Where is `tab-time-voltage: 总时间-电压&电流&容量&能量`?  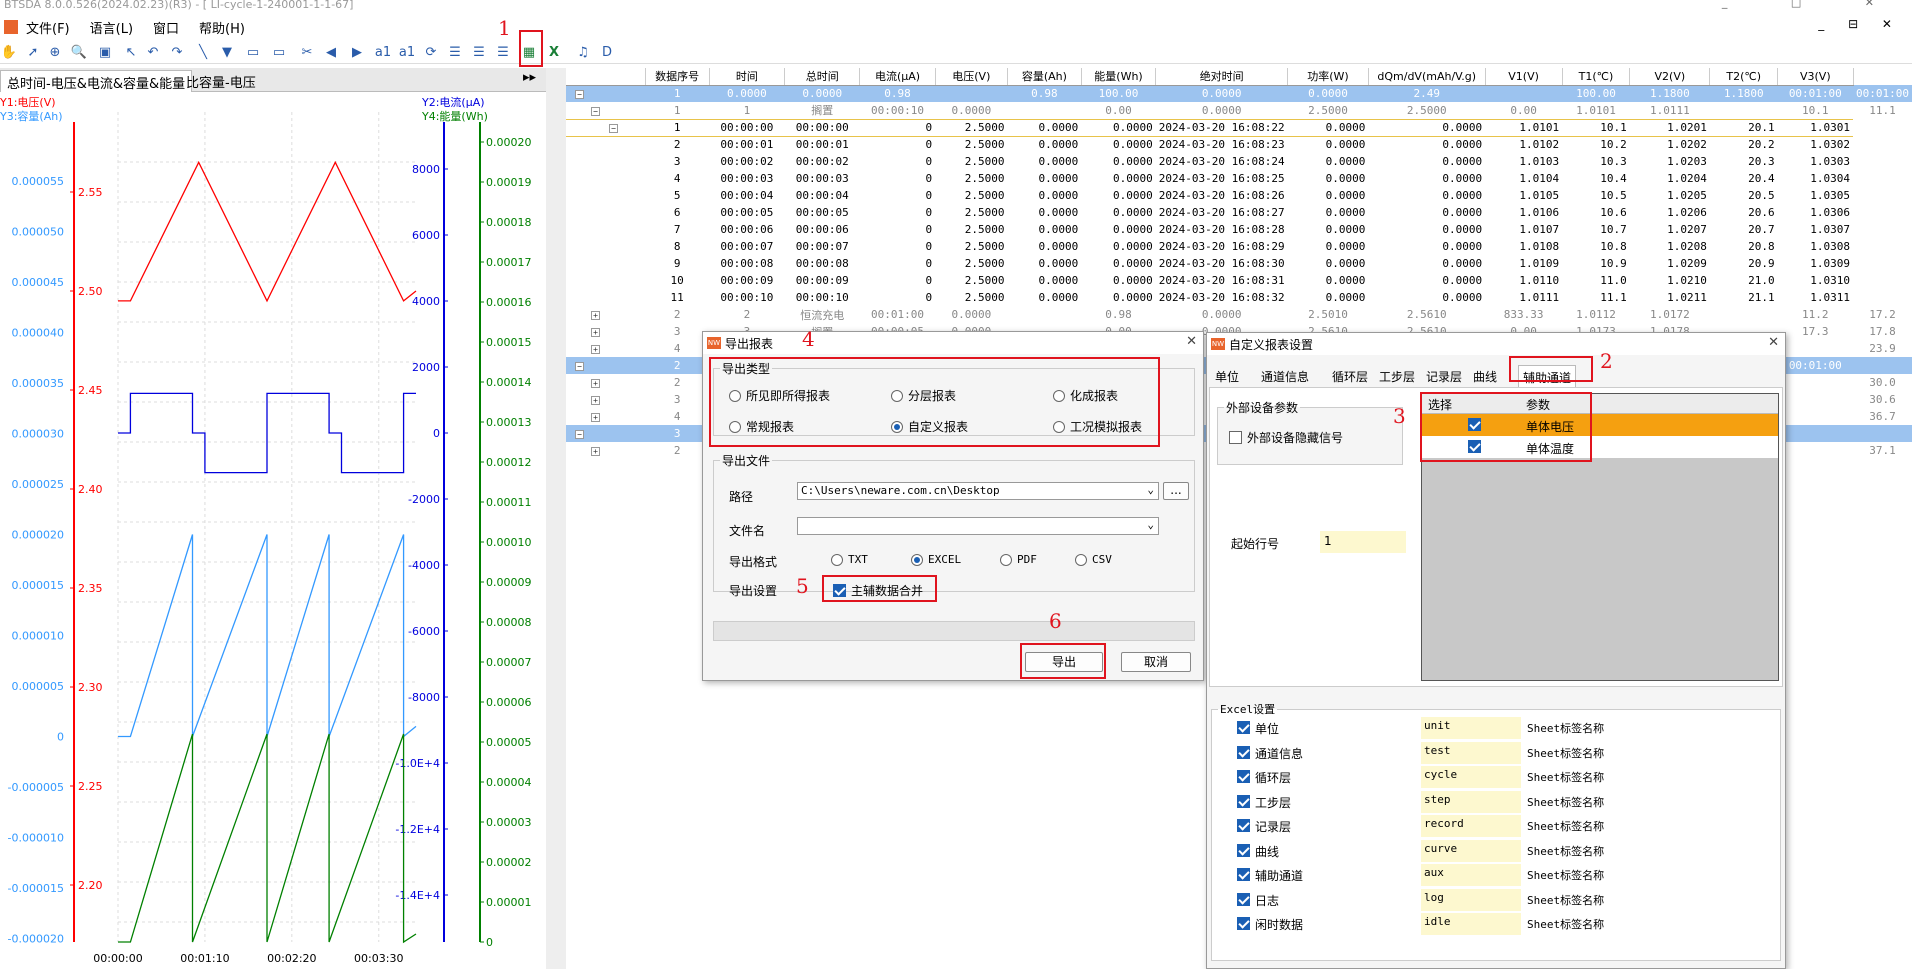
tab-time-voltage: 总时间-电压&电流&容量&能量 is located at coordinates (96, 81).